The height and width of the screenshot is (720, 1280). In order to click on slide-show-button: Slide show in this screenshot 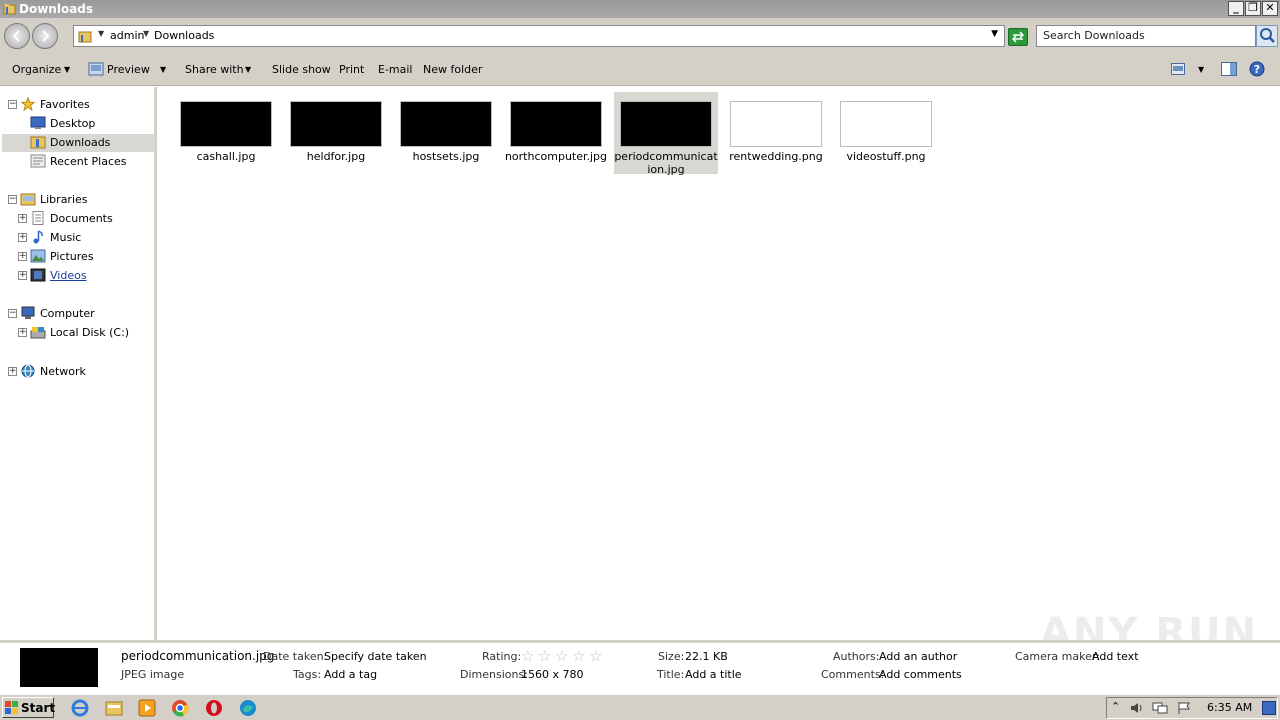, I will do `click(301, 69)`.